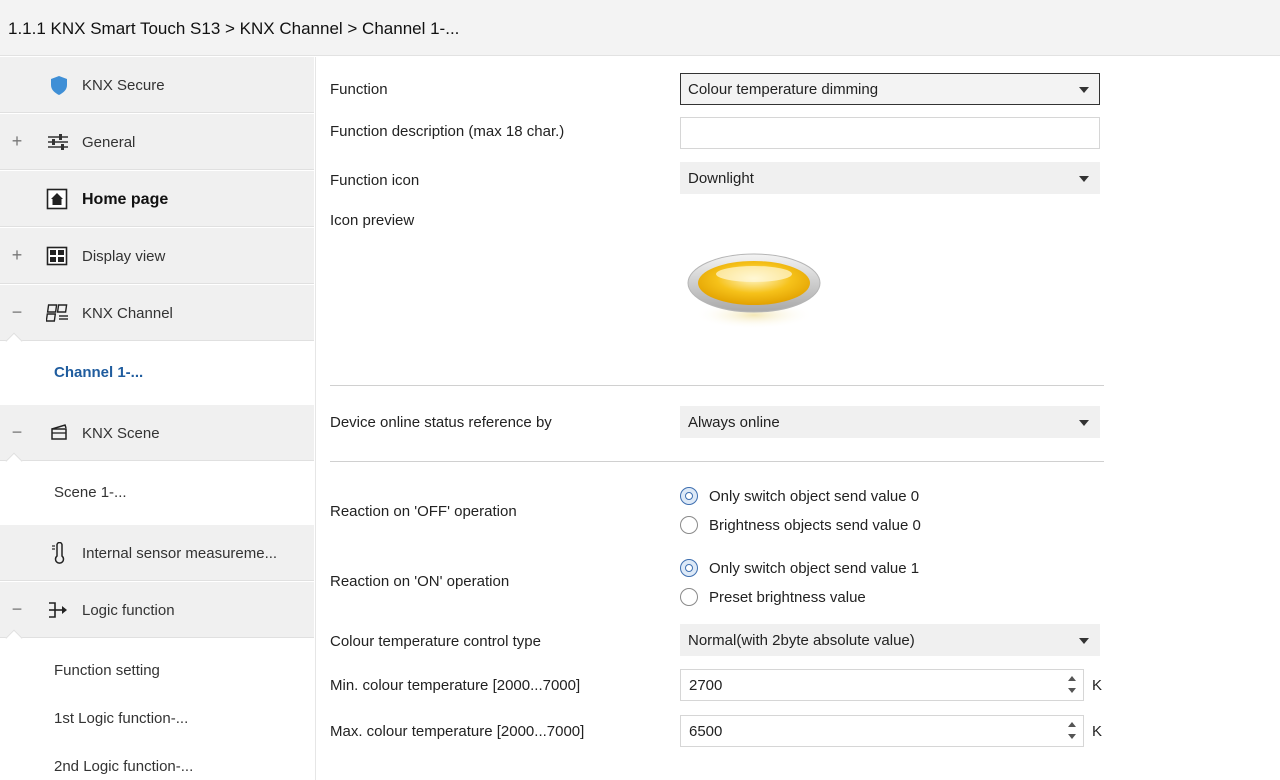 This screenshot has height=780, width=1280. What do you see at coordinates (447, 131) in the screenshot?
I see `function-description-label: Function description (max 18 char.)` at bounding box center [447, 131].